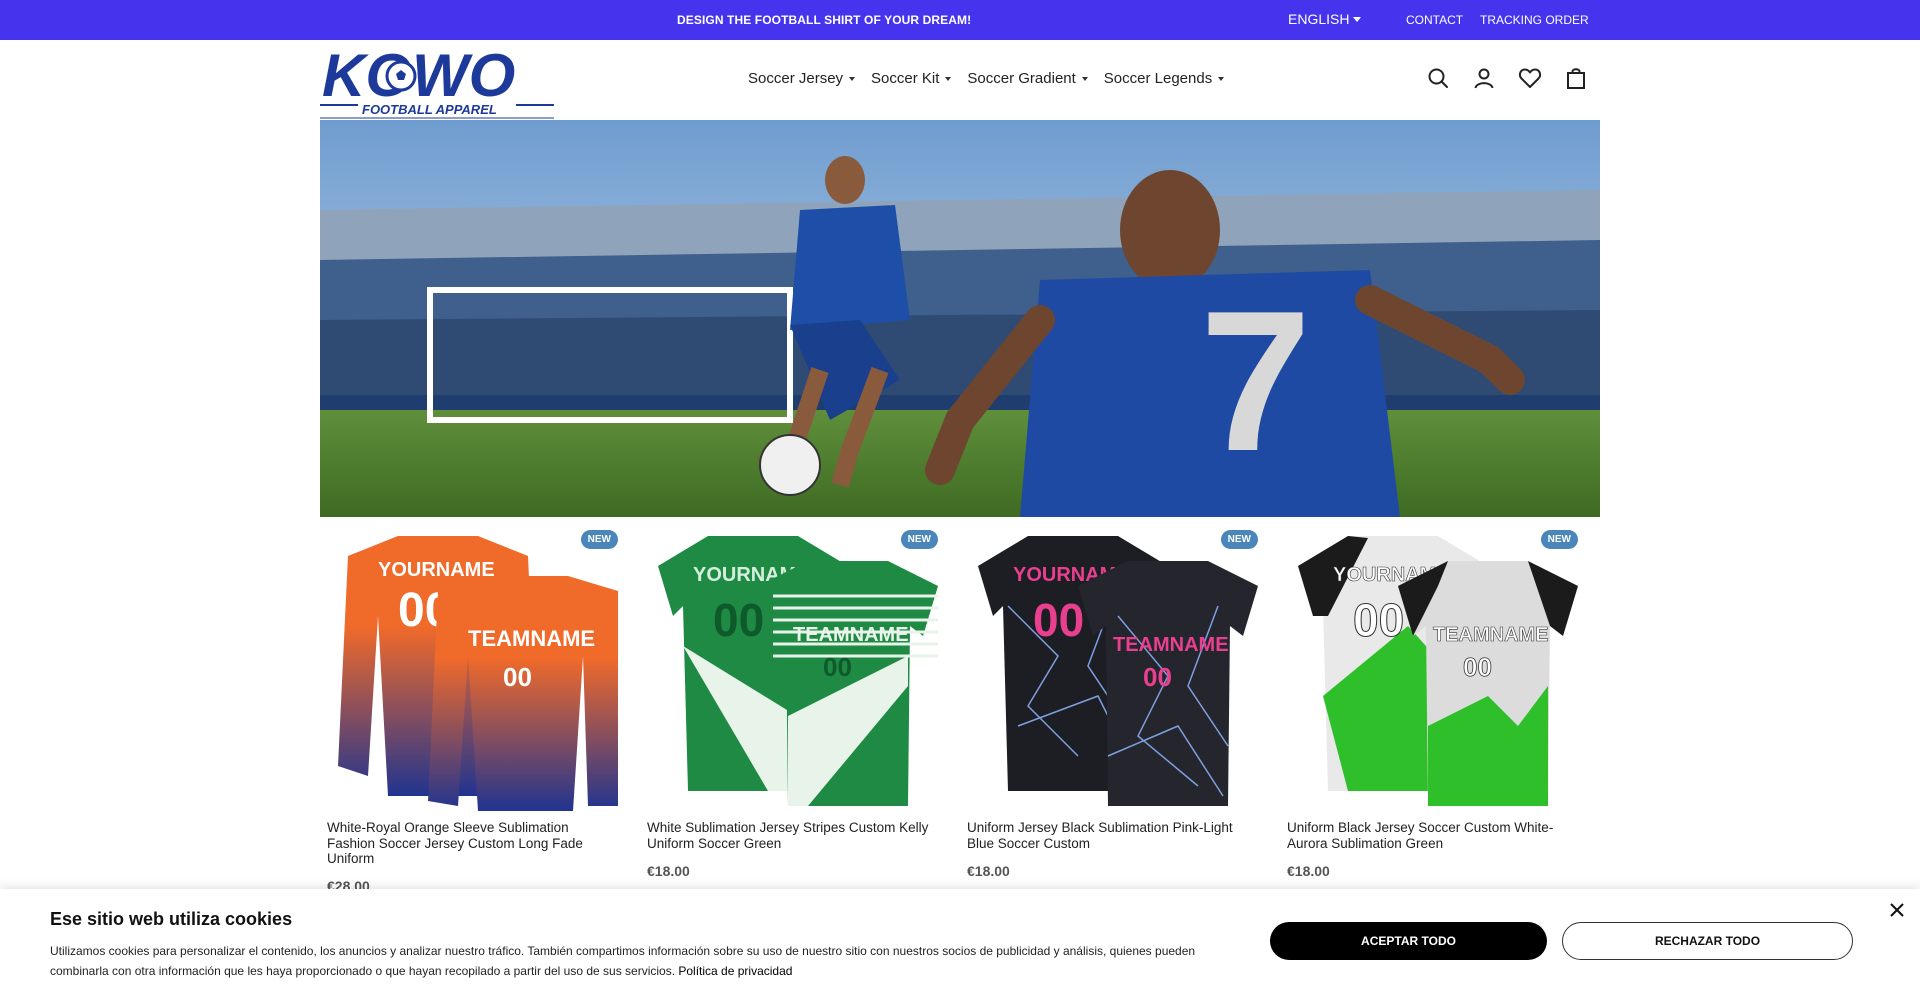 The width and height of the screenshot is (1920, 993). Describe the element at coordinates (429, 109) in the screenshot. I see `logo-tagline: FOOTBALL APPAREL` at that location.